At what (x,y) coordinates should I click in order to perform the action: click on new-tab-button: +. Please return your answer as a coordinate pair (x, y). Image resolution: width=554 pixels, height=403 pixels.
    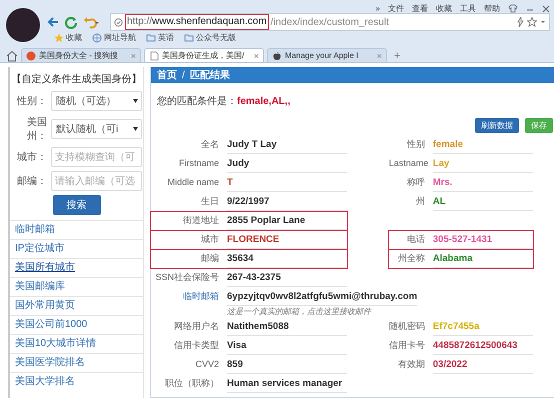
    Looking at the image, I should click on (397, 56).